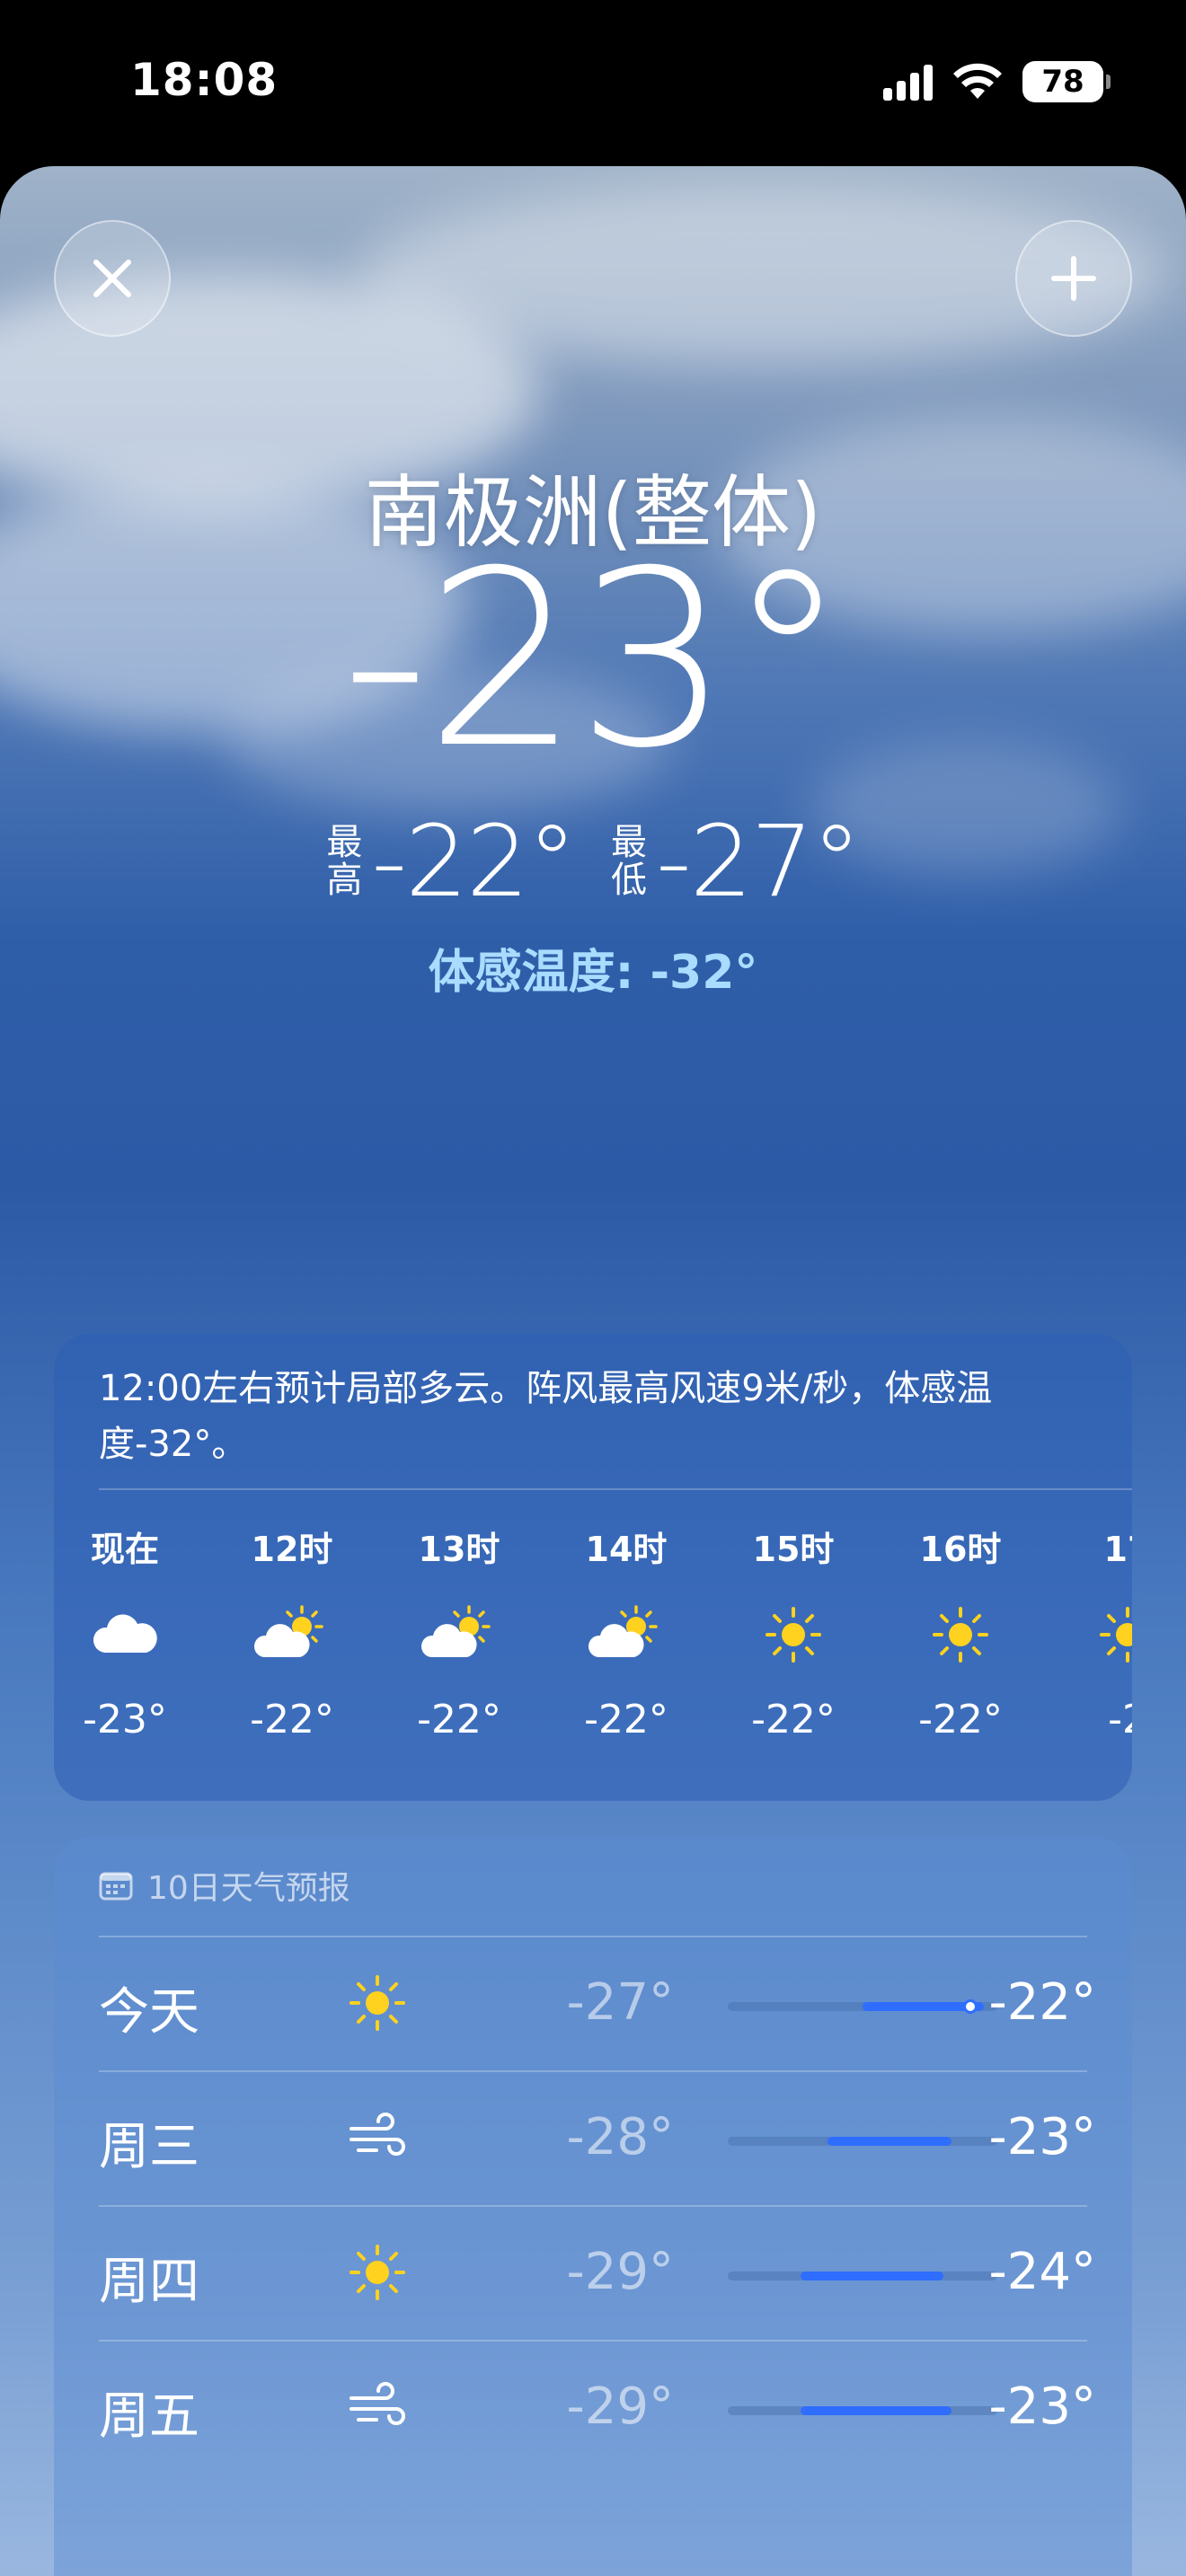 This screenshot has width=1186, height=2576. I want to click on hour-temp: -23°, so click(125, 1719).